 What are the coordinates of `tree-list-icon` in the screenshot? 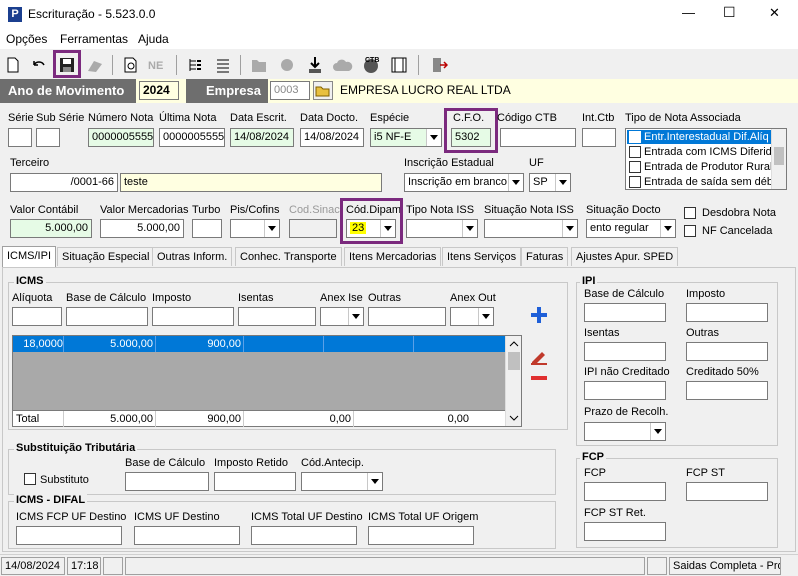 It's located at (195, 65).